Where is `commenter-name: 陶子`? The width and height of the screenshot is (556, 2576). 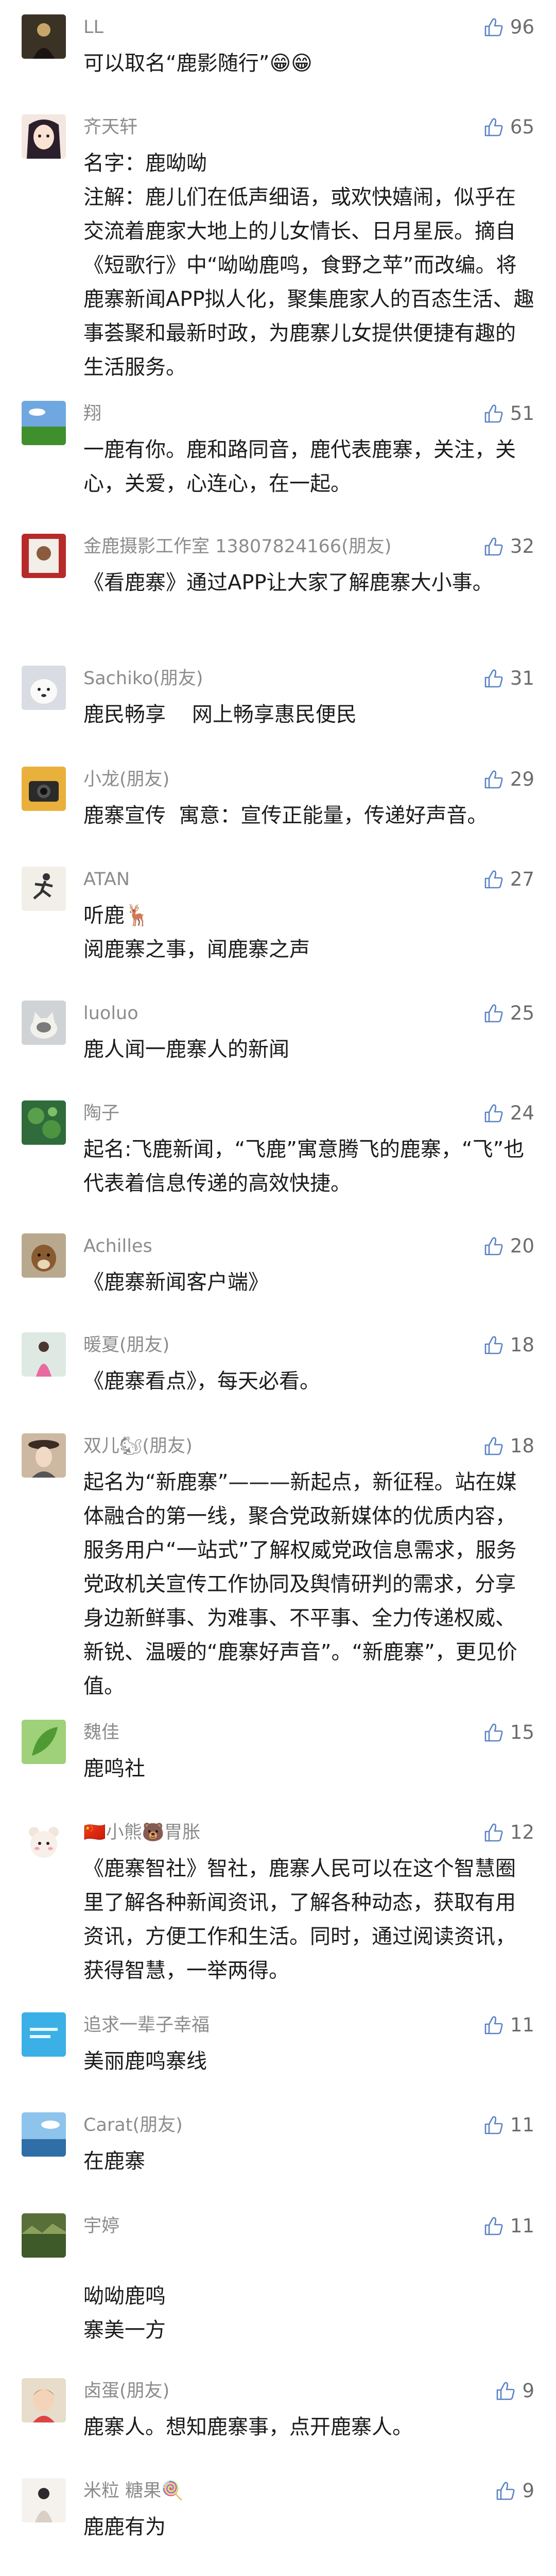
commenter-name: 陶子 is located at coordinates (101, 1113).